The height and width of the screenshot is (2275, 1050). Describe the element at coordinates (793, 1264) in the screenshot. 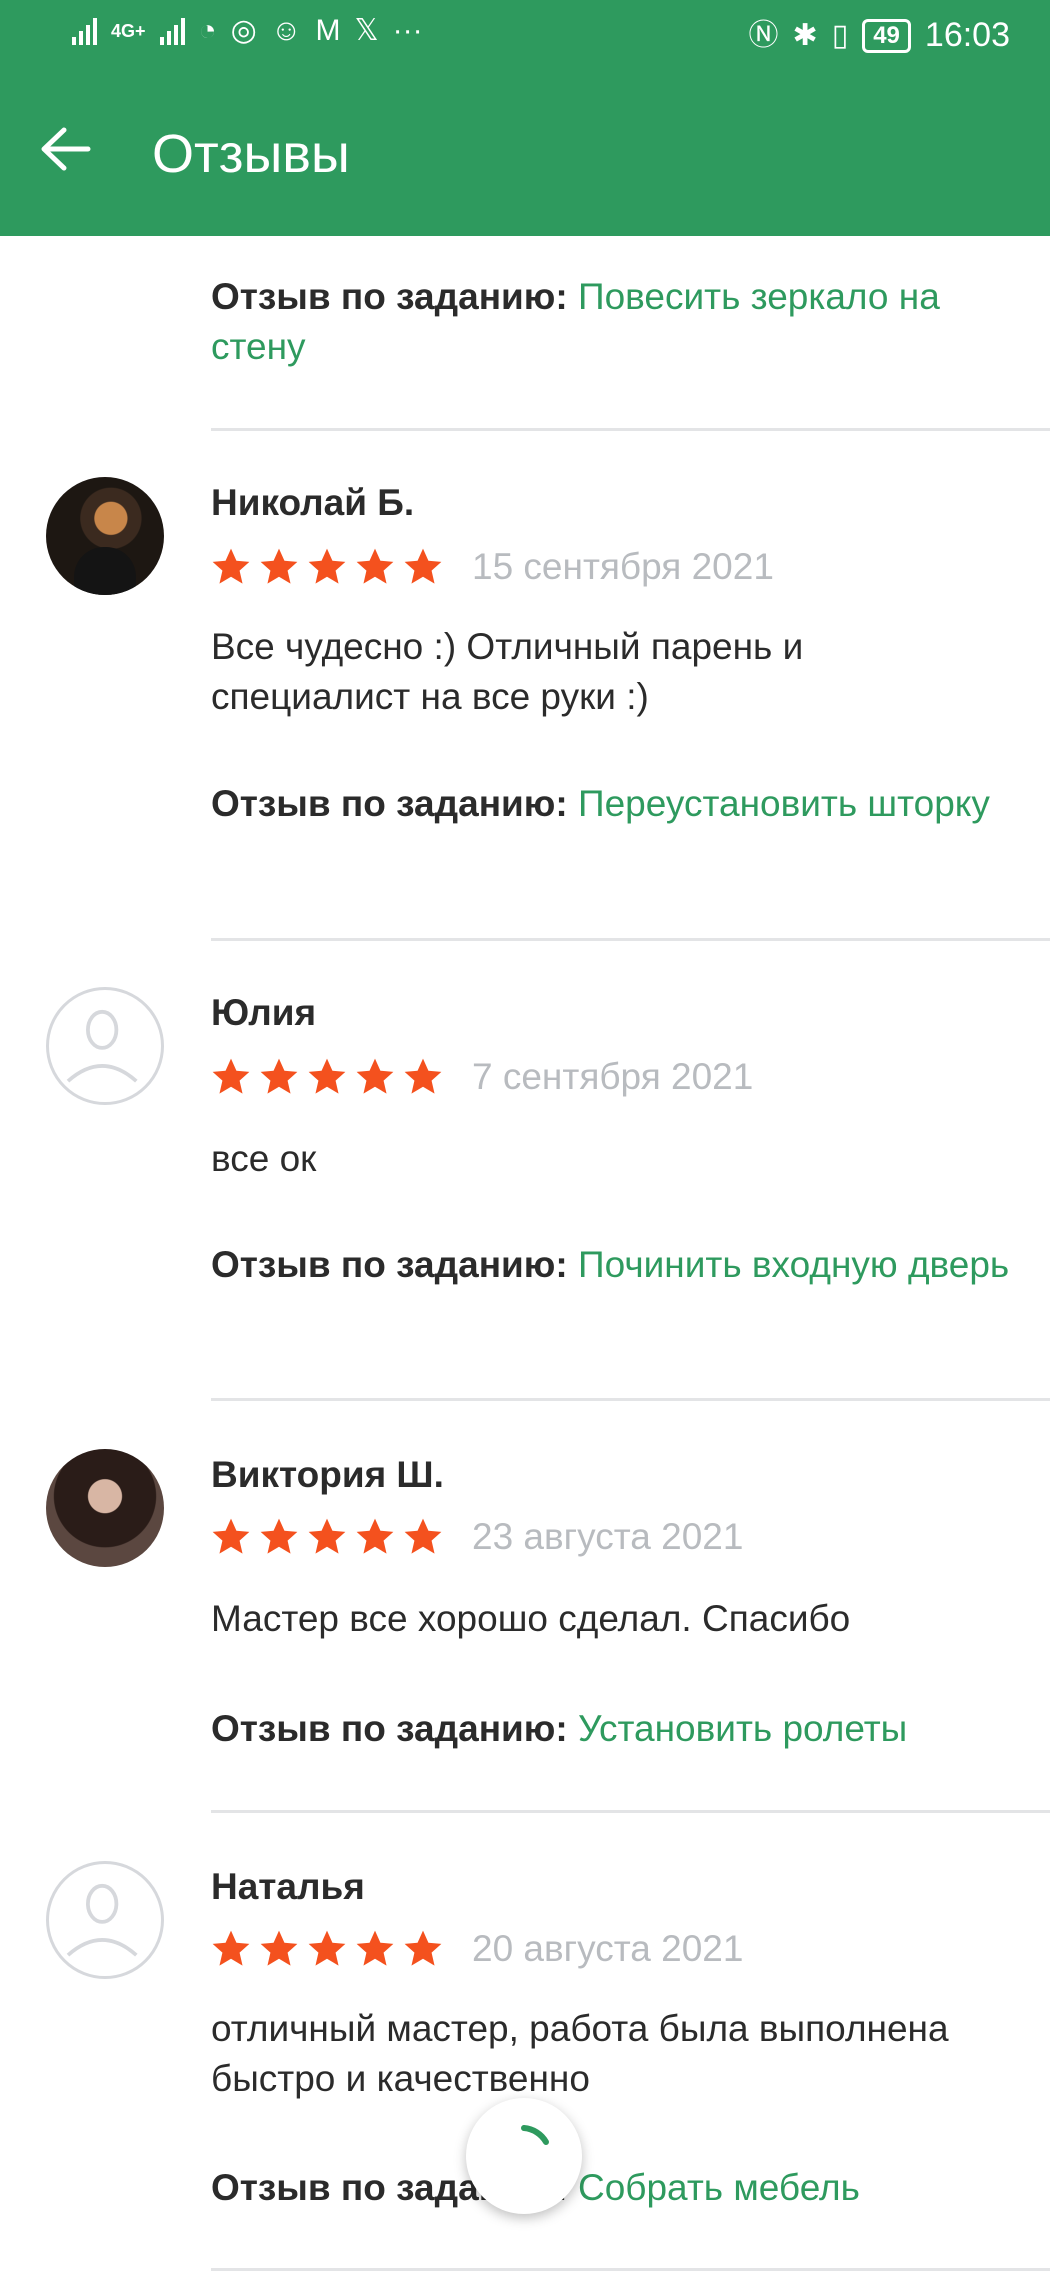

I see `task-link: Починить входную дверь` at that location.